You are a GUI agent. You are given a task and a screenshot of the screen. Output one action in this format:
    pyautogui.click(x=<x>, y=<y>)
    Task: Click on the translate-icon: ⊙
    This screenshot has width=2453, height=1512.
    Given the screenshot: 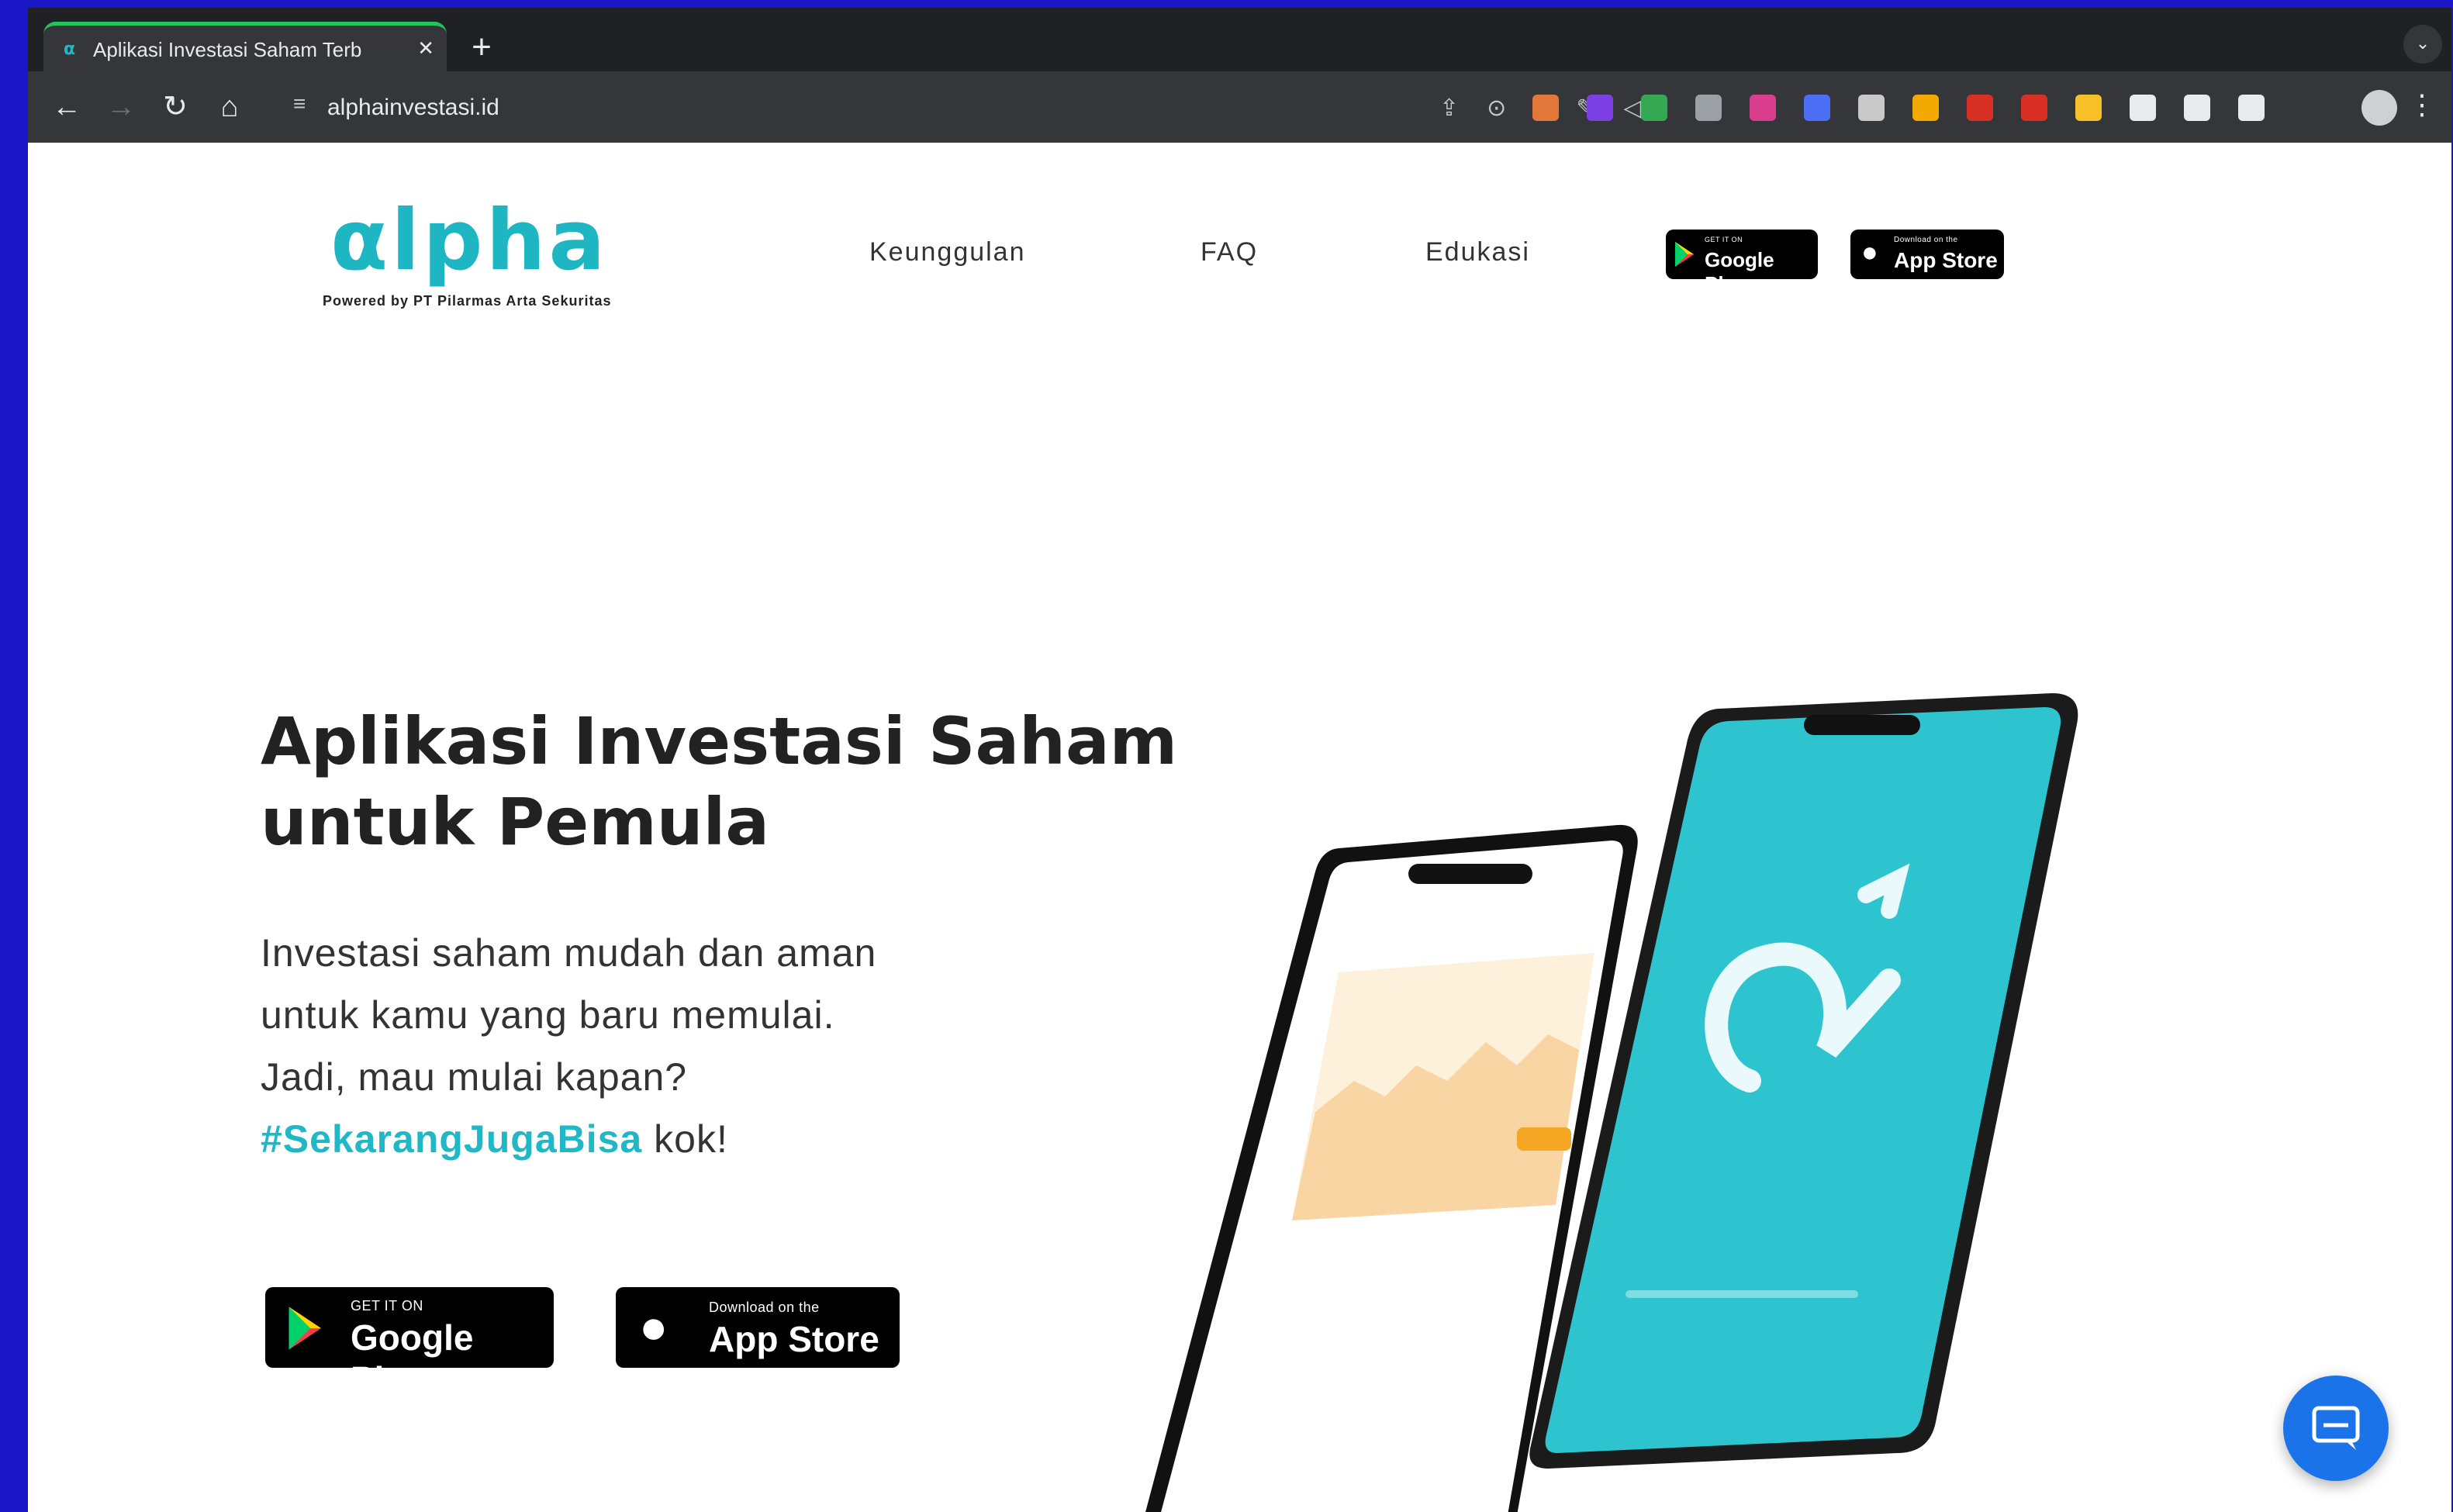 What is the action you would take?
    pyautogui.click(x=1496, y=108)
    